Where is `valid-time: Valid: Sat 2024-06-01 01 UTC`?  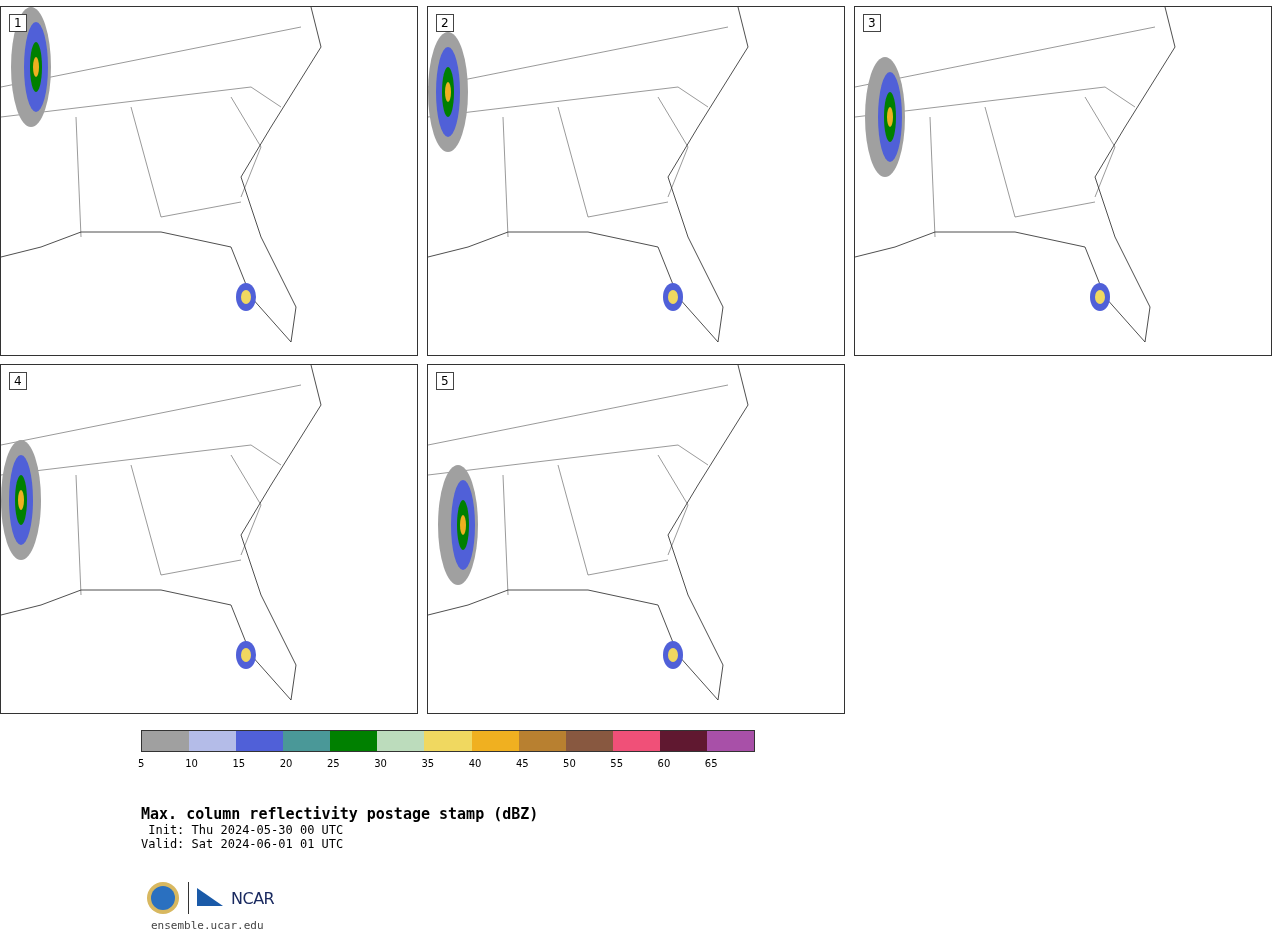
valid-time: Valid: Sat 2024-06-01 01 UTC is located at coordinates (243, 844).